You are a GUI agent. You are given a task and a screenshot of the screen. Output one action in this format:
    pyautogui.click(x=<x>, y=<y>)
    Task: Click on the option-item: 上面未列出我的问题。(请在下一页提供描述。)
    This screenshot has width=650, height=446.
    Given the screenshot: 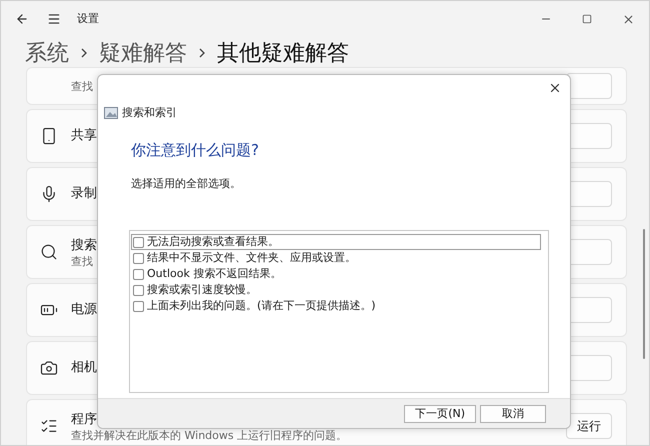 What is the action you would take?
    pyautogui.click(x=336, y=306)
    